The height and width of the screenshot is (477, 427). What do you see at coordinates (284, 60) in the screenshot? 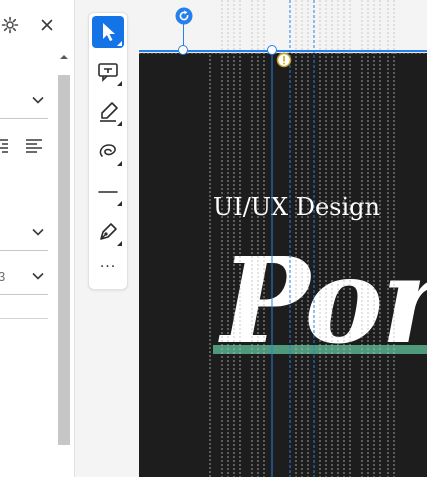
I see `warning-icon` at bounding box center [284, 60].